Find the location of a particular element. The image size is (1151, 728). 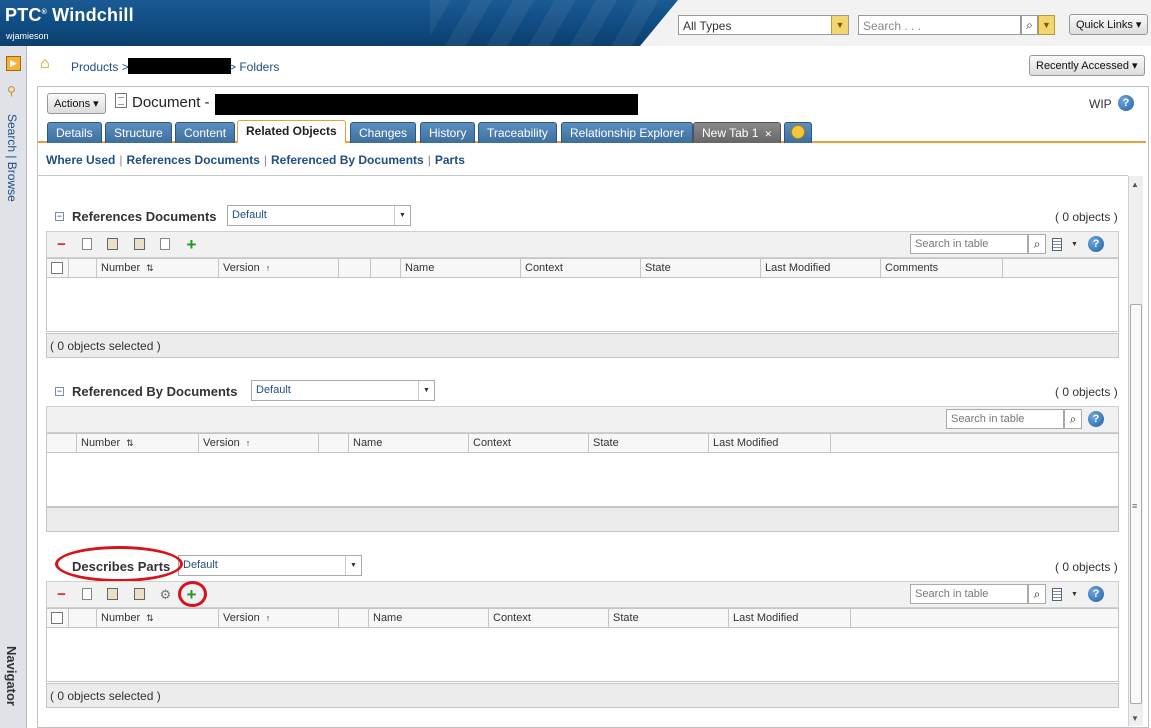

references-table-search: Search in table is located at coordinates (969, 244).